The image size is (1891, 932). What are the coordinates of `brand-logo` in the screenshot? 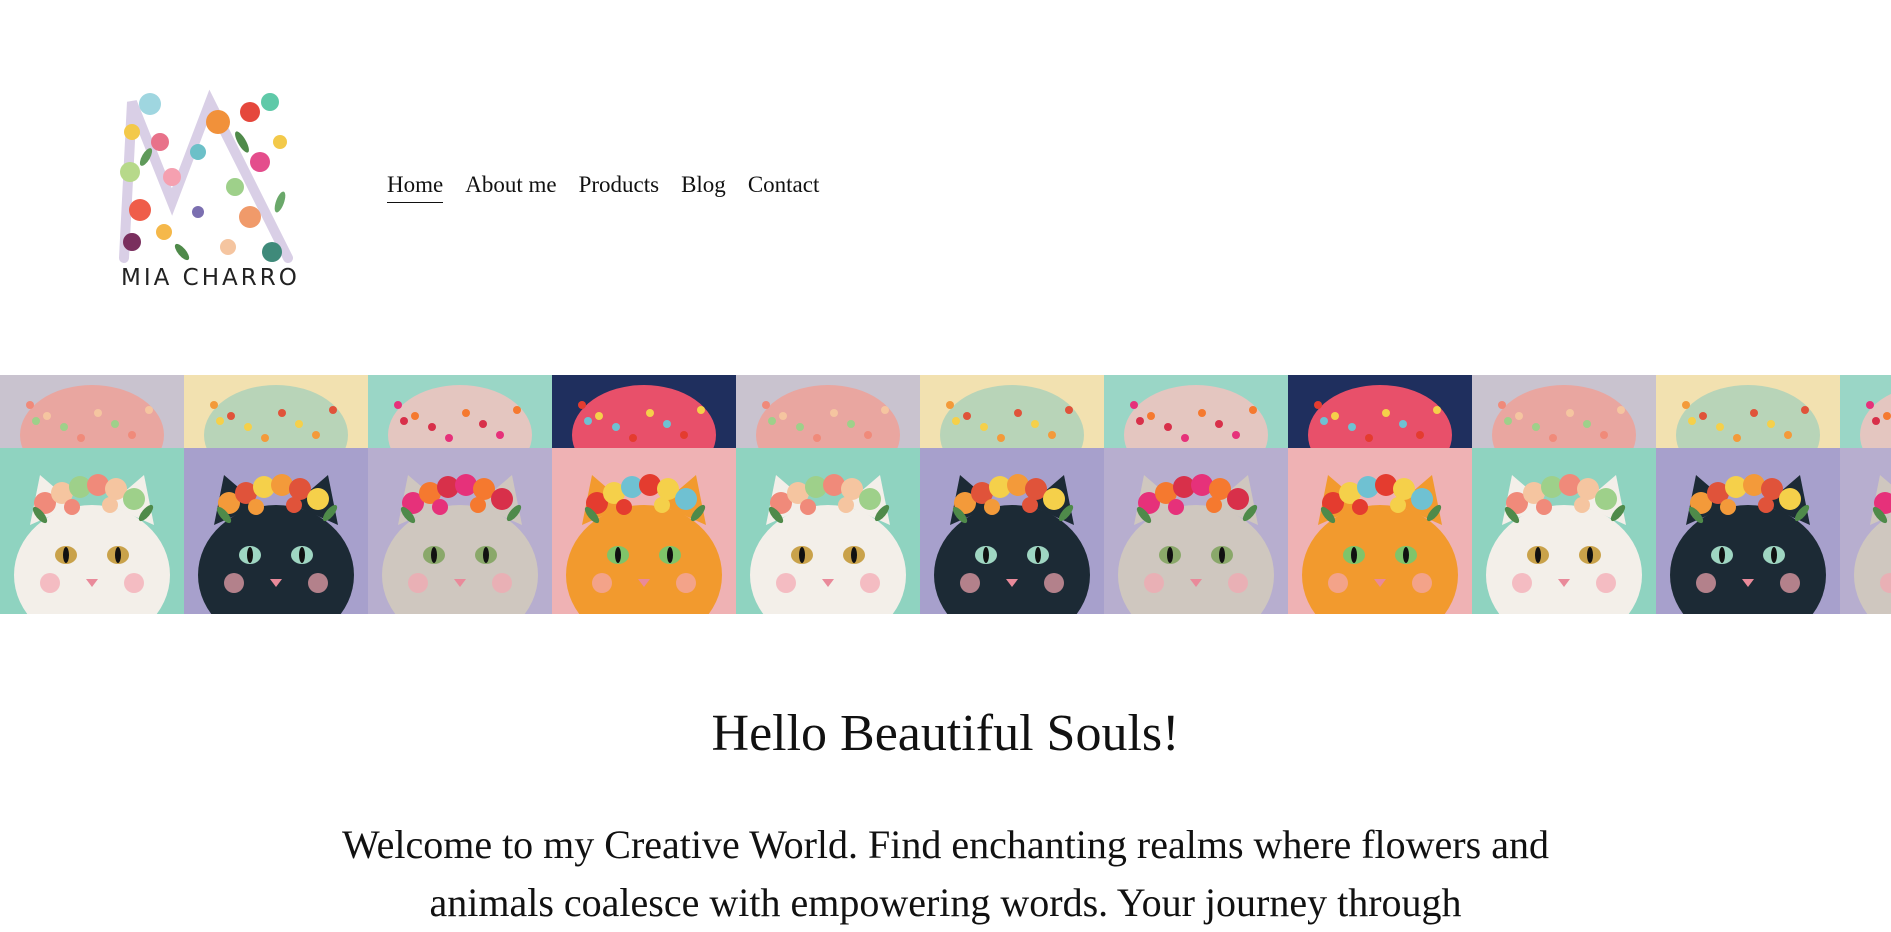 It's located at (210, 187).